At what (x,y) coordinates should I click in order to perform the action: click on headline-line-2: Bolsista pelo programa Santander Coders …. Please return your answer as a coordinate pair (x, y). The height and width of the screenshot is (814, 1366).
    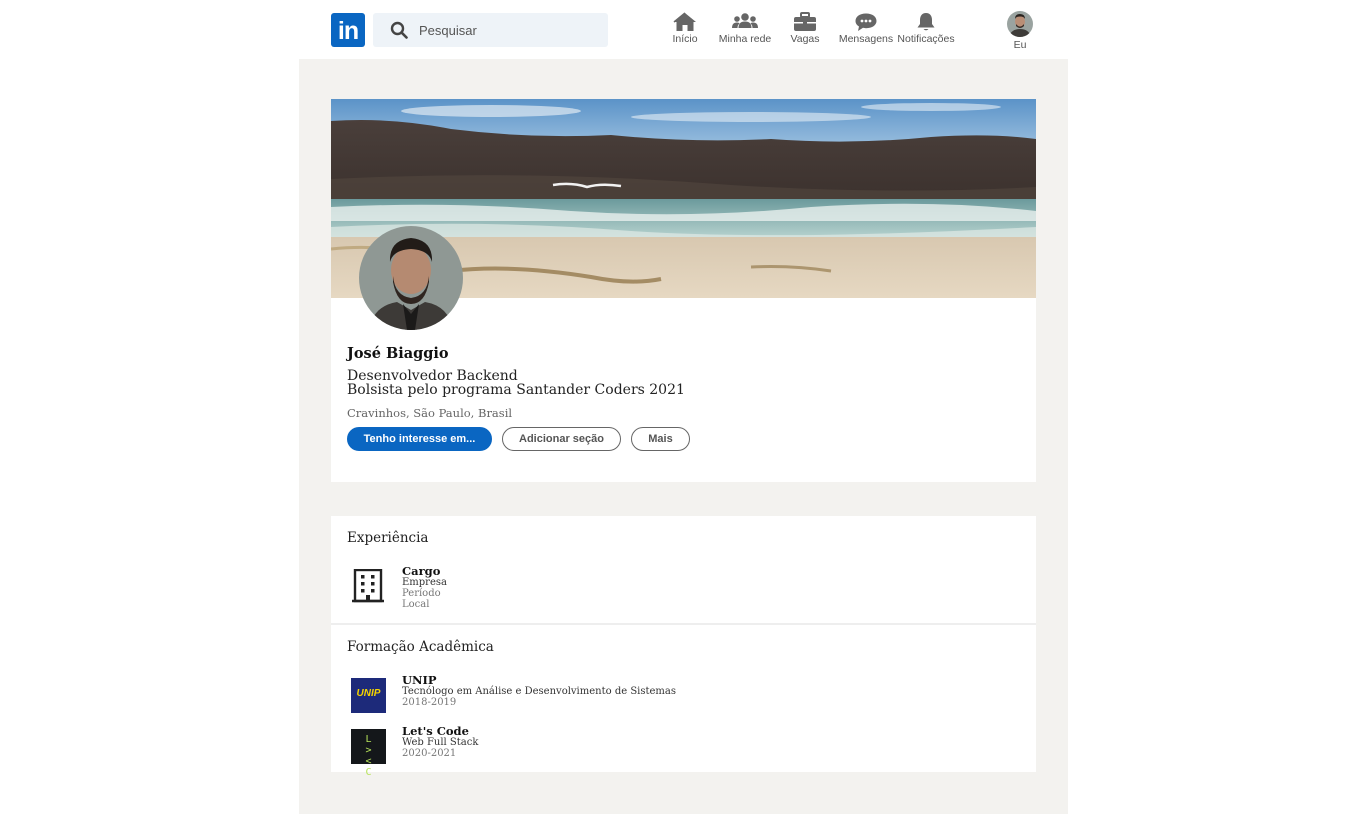
    Looking at the image, I should click on (516, 390).